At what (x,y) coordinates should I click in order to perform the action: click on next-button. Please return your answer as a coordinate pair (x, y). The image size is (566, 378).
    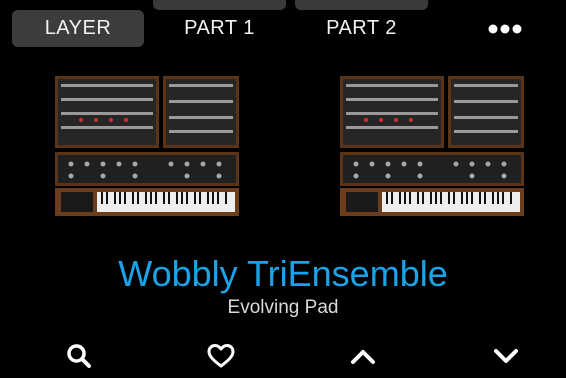
    Looking at the image, I should click on (506, 356).